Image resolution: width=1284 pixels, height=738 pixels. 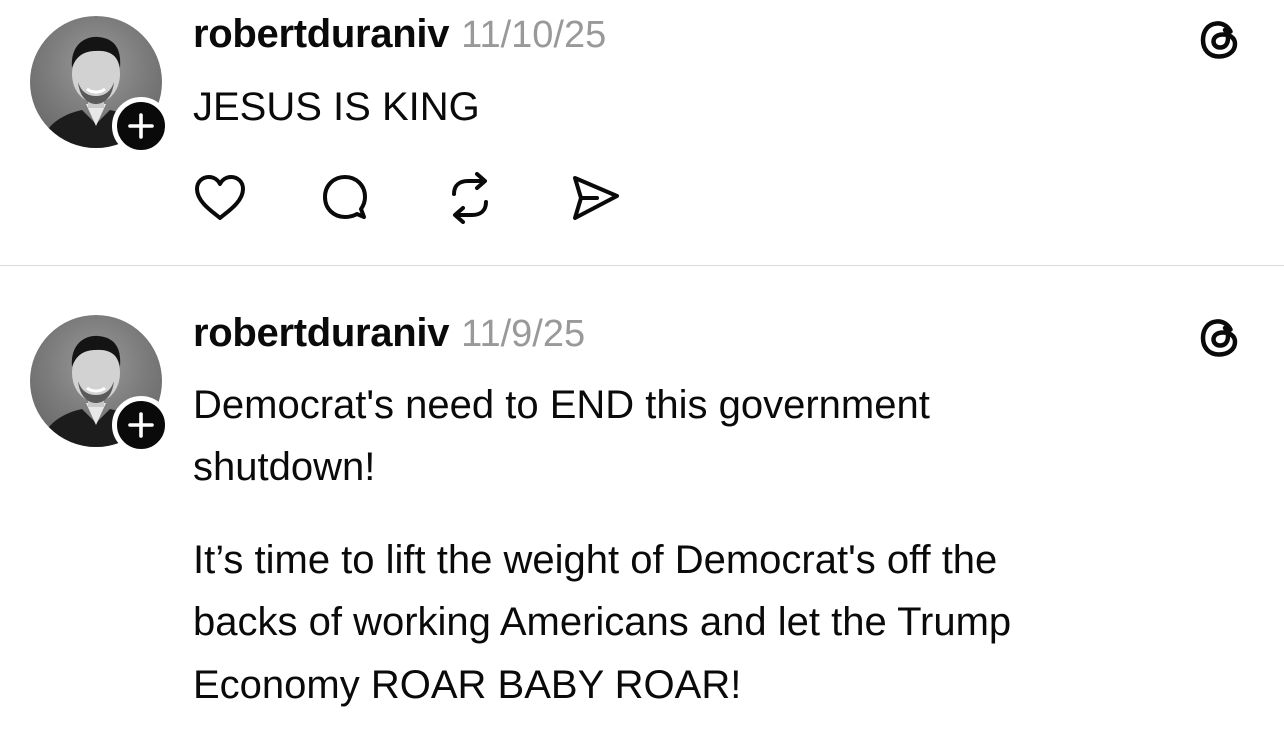 I want to click on post-header: robertduraniv 11/10/25, so click(x=399, y=37).